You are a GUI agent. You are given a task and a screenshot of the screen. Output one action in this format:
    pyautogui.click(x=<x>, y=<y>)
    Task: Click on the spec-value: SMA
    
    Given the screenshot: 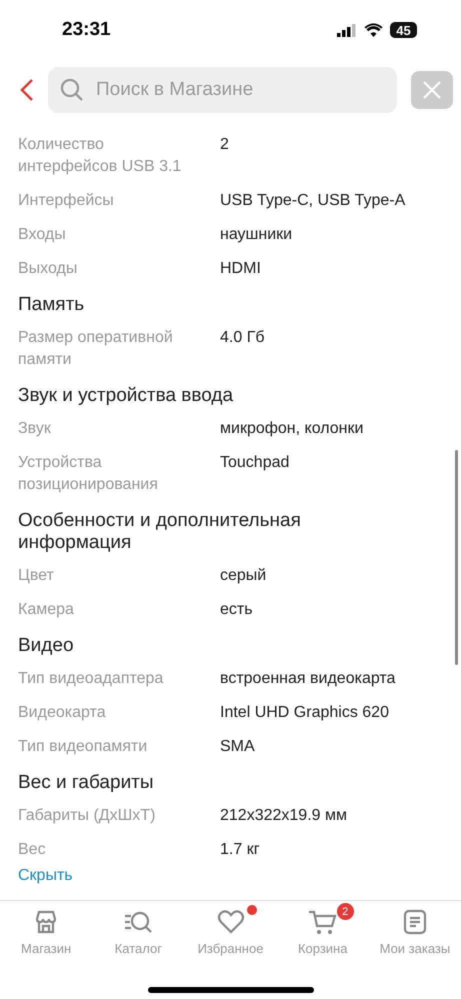 What is the action you would take?
    pyautogui.click(x=237, y=747)
    